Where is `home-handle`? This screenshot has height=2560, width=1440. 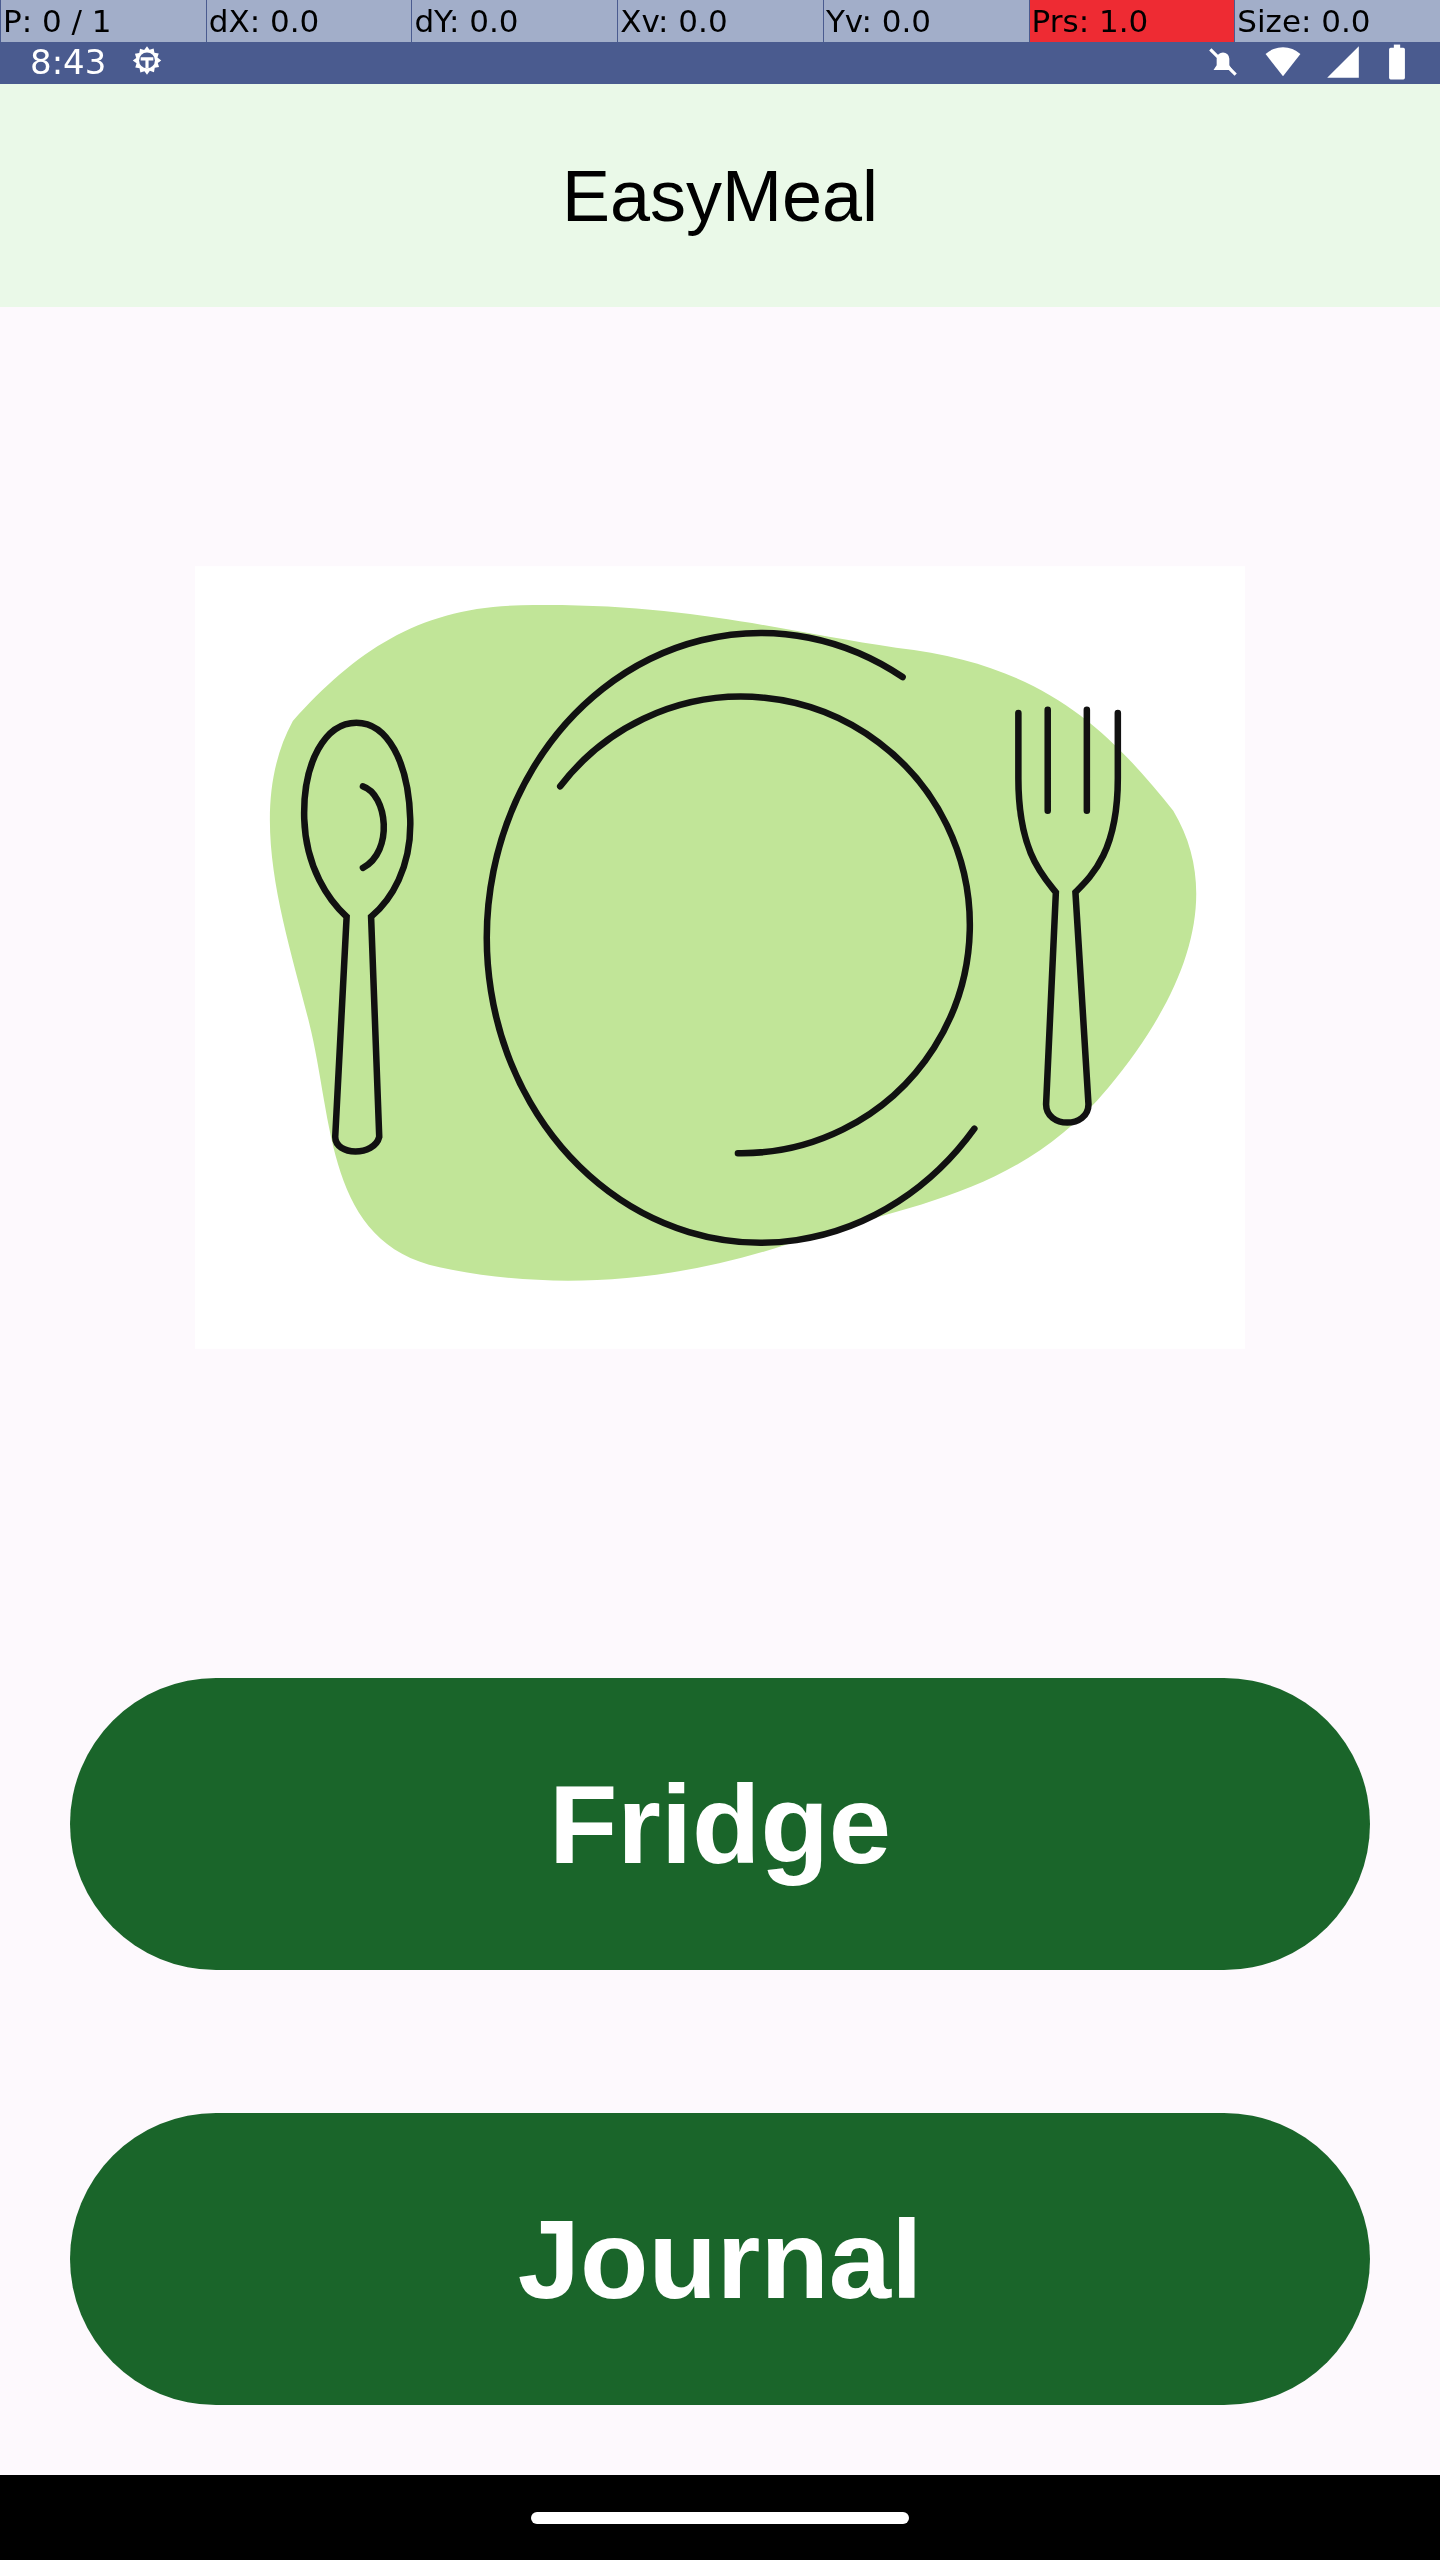
home-handle is located at coordinates (720, 2517).